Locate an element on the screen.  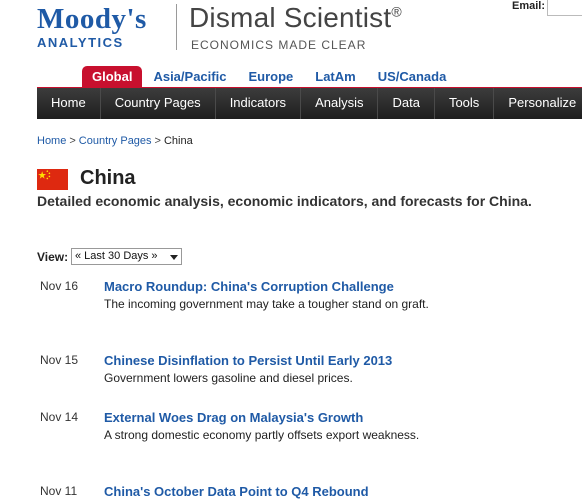
region-tab-us-canada: US/Canada is located at coordinates (412, 76).